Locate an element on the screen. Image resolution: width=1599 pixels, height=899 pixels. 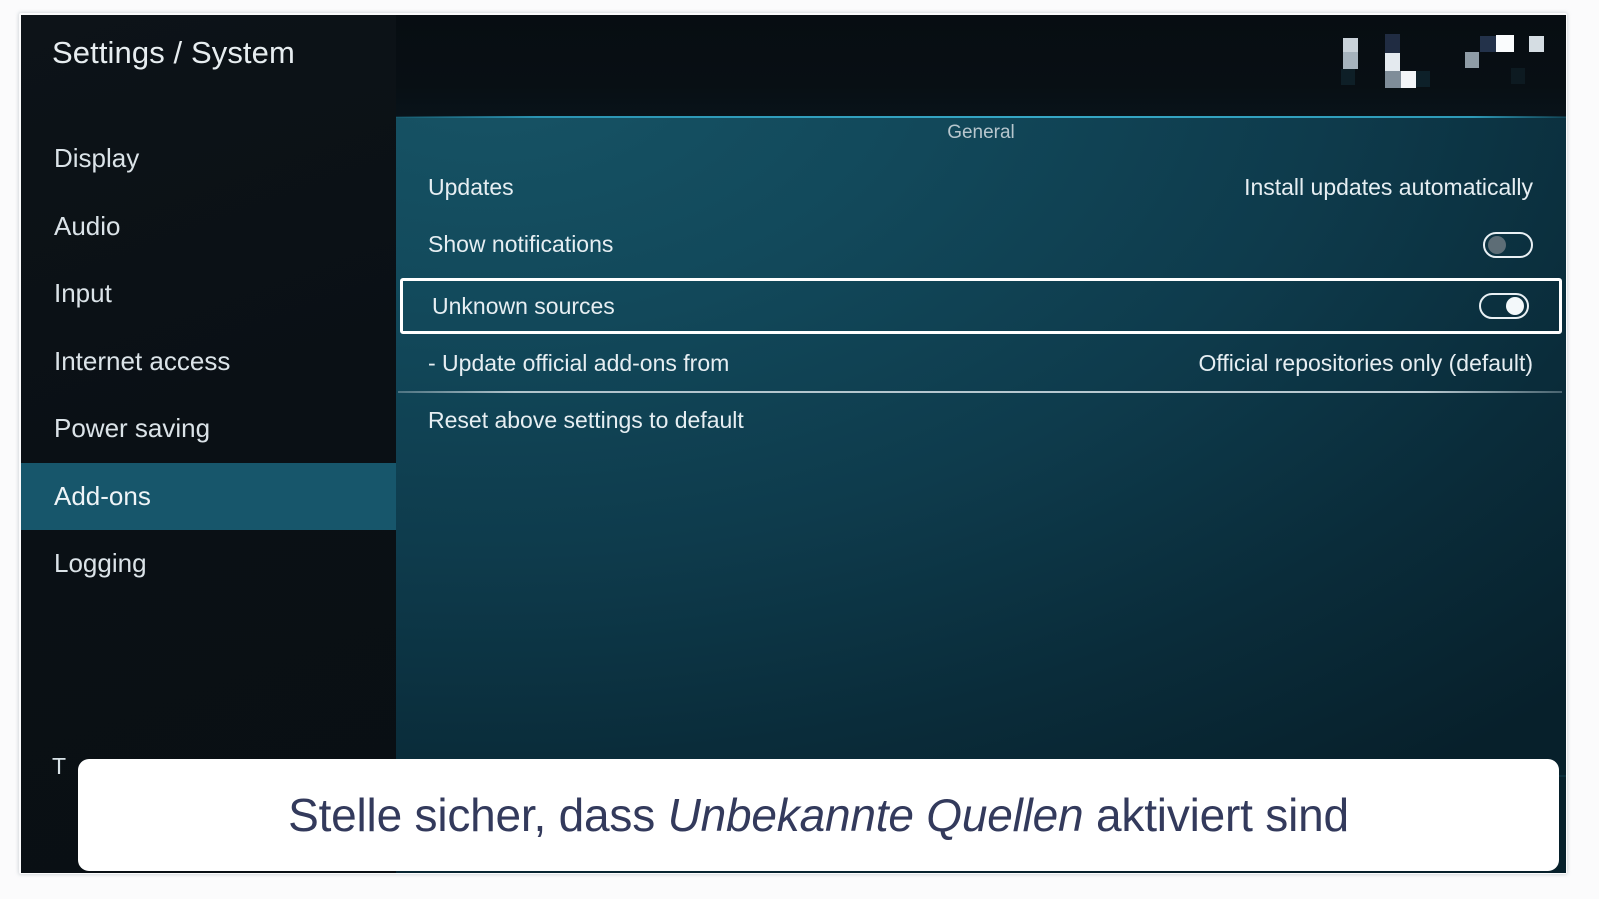
setting-label: Updates is located at coordinates (471, 187).